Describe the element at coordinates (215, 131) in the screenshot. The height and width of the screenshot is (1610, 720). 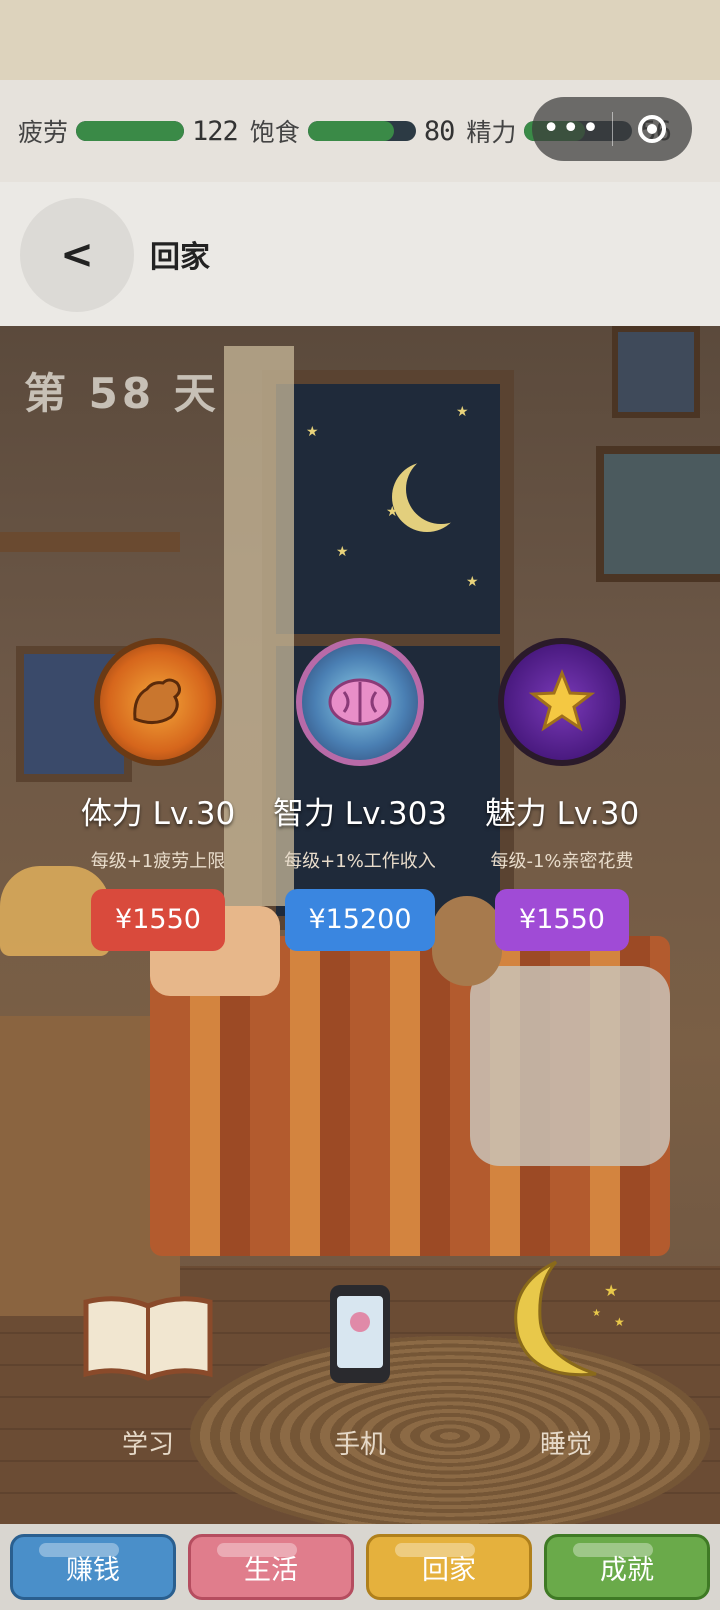
I see `stat-value: 122` at that location.